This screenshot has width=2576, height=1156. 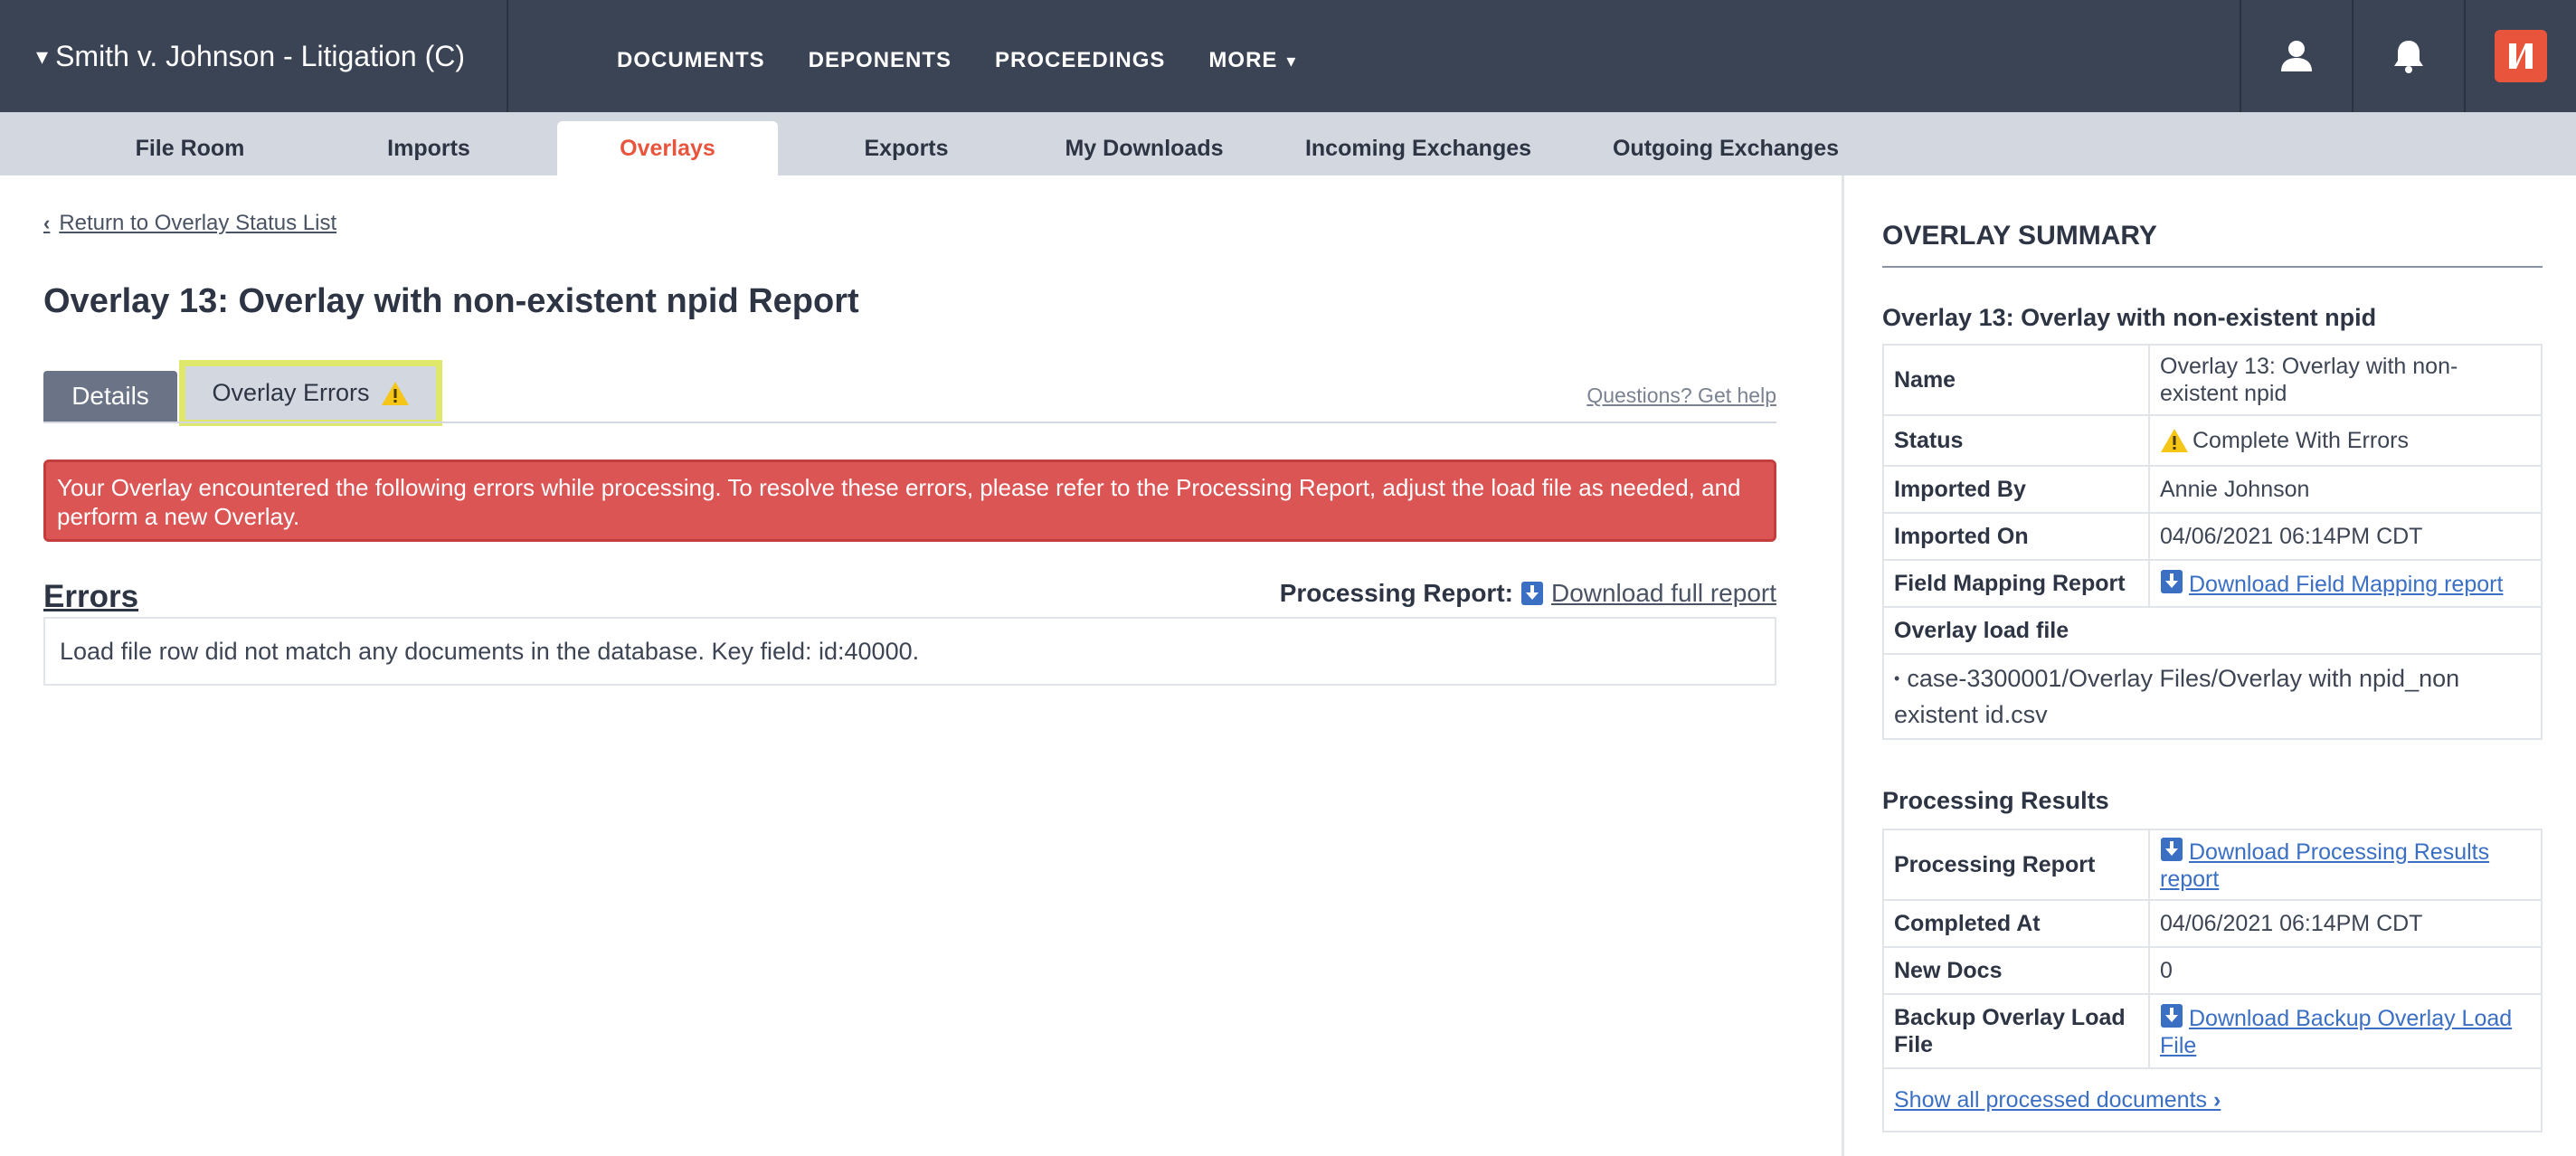 I want to click on return-link-label: Return to Overlay Status List, so click(x=198, y=223).